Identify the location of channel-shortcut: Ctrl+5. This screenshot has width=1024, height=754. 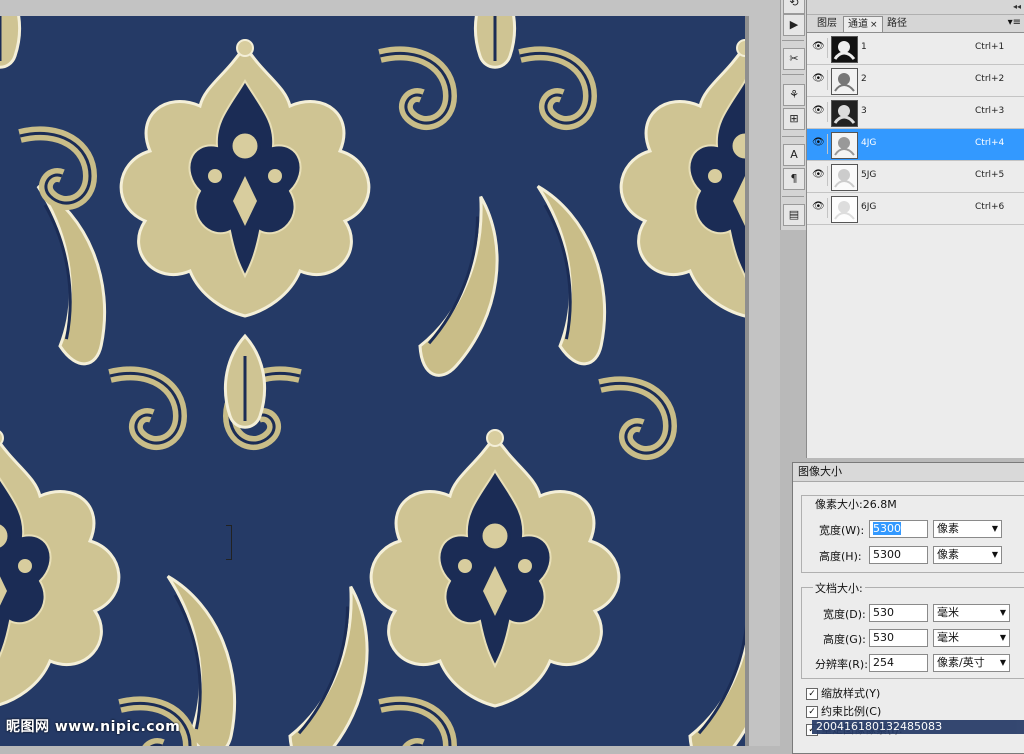
(990, 175).